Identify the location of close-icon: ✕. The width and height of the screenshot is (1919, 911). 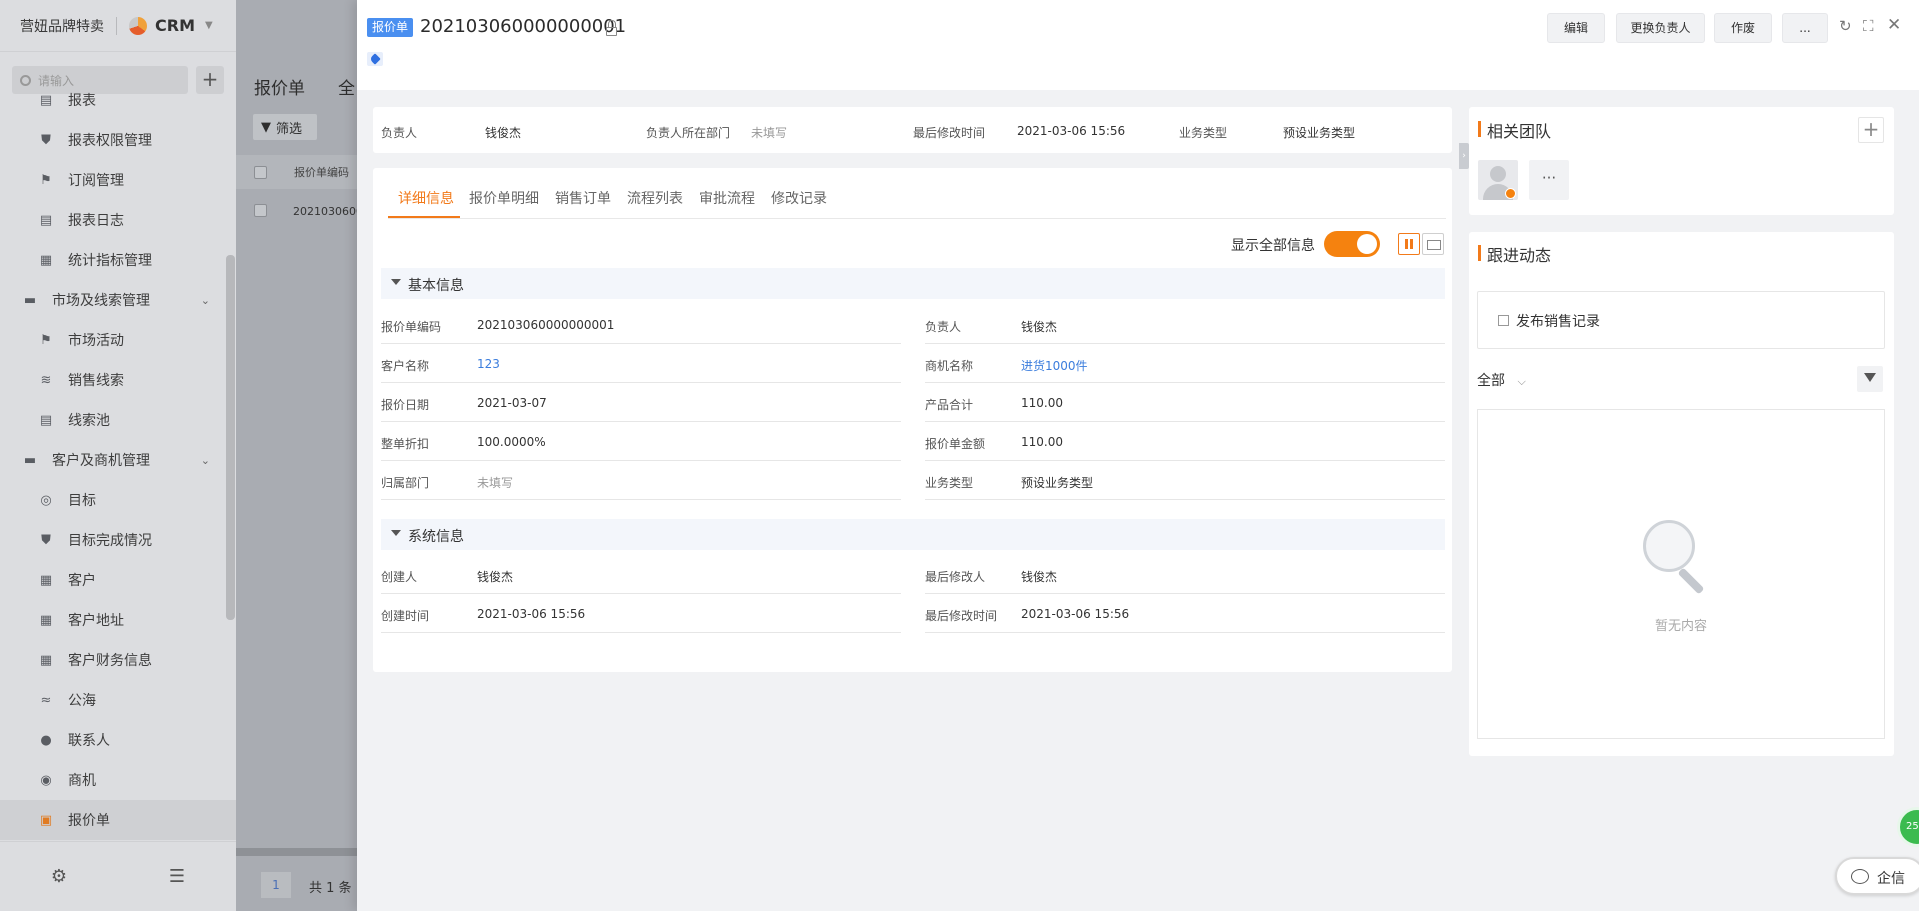
(1894, 25).